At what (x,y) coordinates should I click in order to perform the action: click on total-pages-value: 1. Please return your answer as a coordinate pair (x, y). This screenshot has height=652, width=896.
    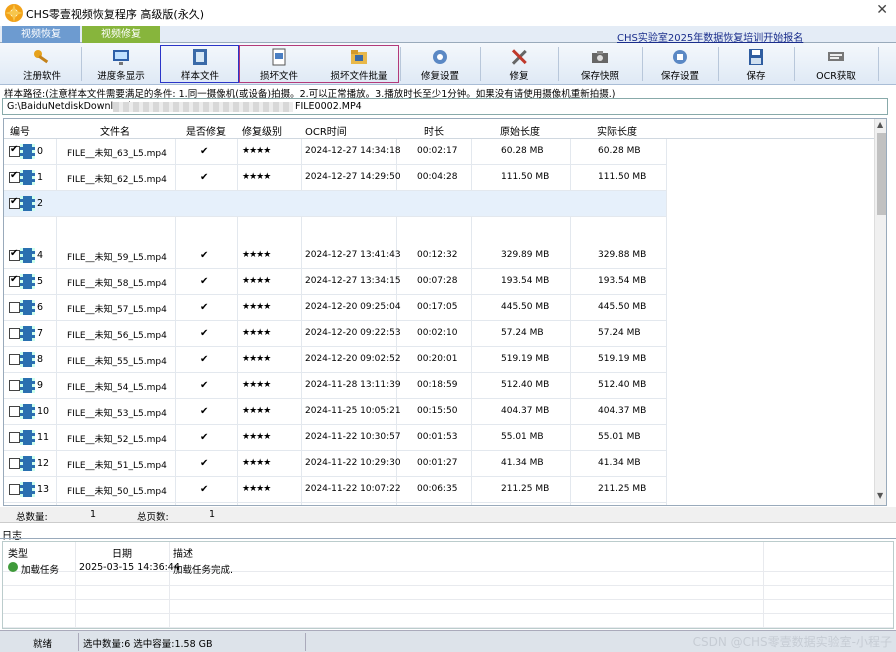
    Looking at the image, I should click on (212, 514).